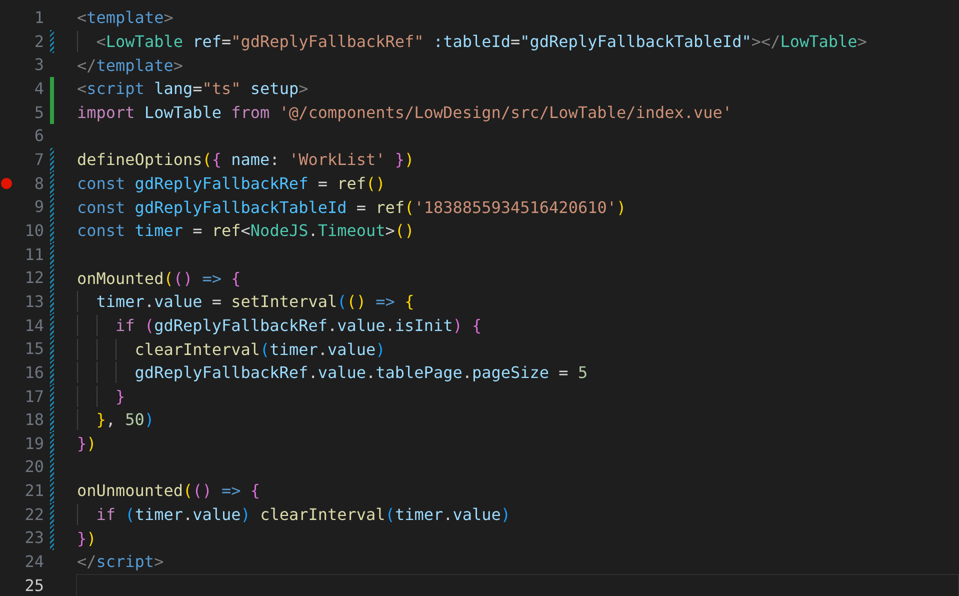 The height and width of the screenshot is (596, 959). Describe the element at coordinates (34, 301) in the screenshot. I see `line-number: 13` at that location.